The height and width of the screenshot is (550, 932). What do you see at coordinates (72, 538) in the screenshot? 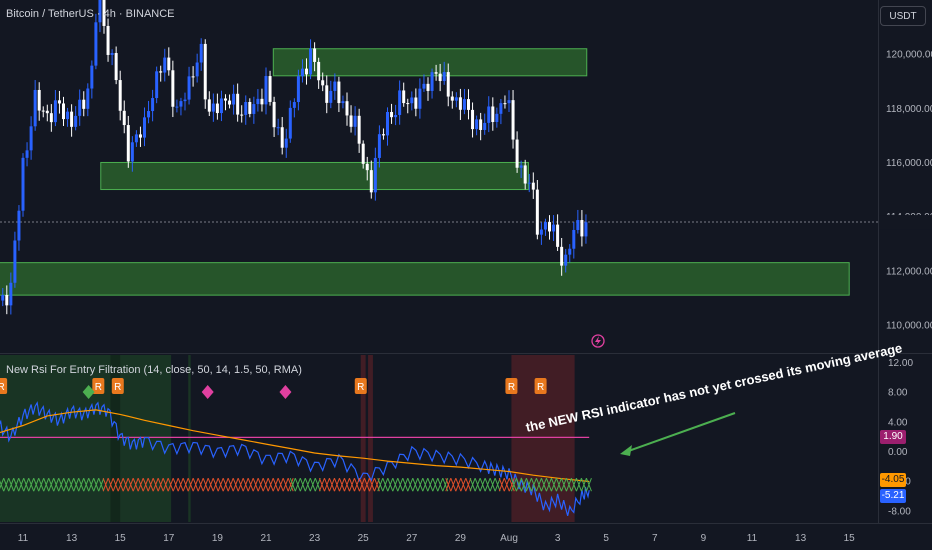
I see `time-tick-label: 13` at bounding box center [72, 538].